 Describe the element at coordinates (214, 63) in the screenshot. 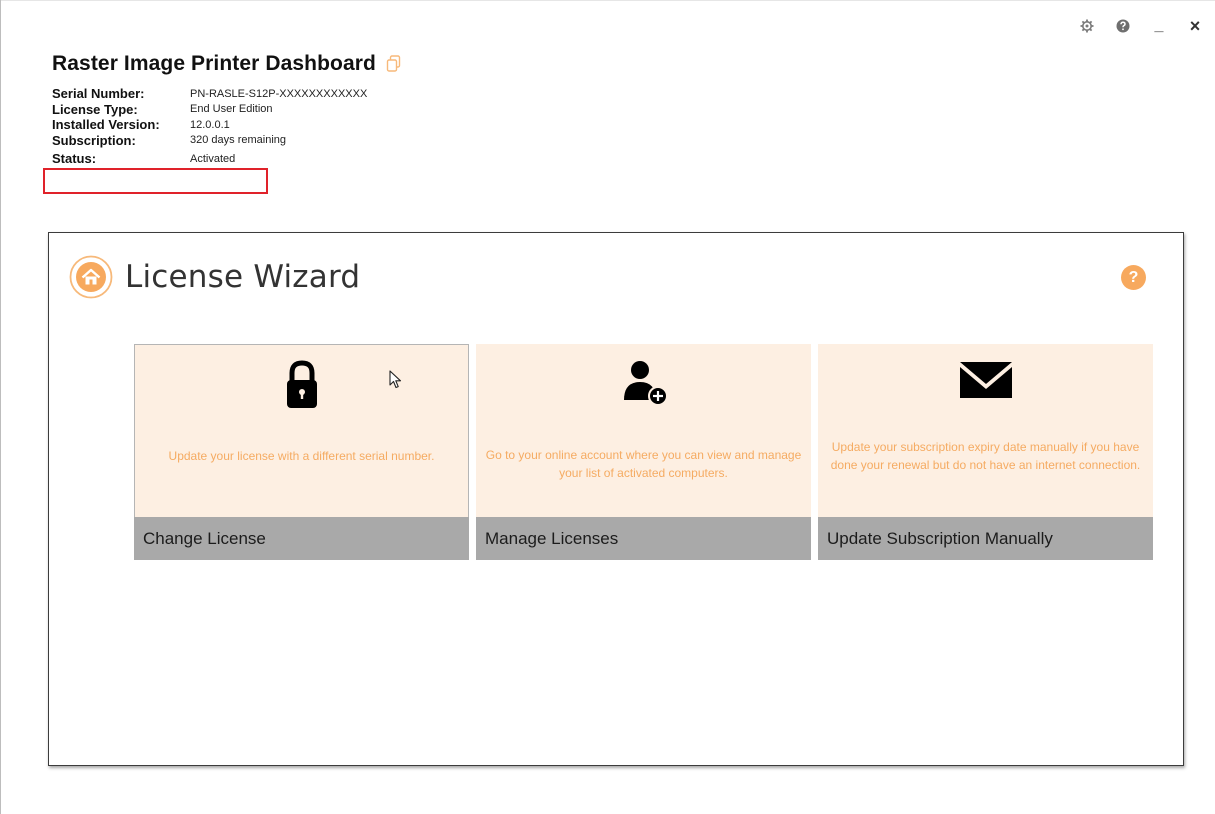

I see `page-title: Raster Image Printer Dashboard` at that location.